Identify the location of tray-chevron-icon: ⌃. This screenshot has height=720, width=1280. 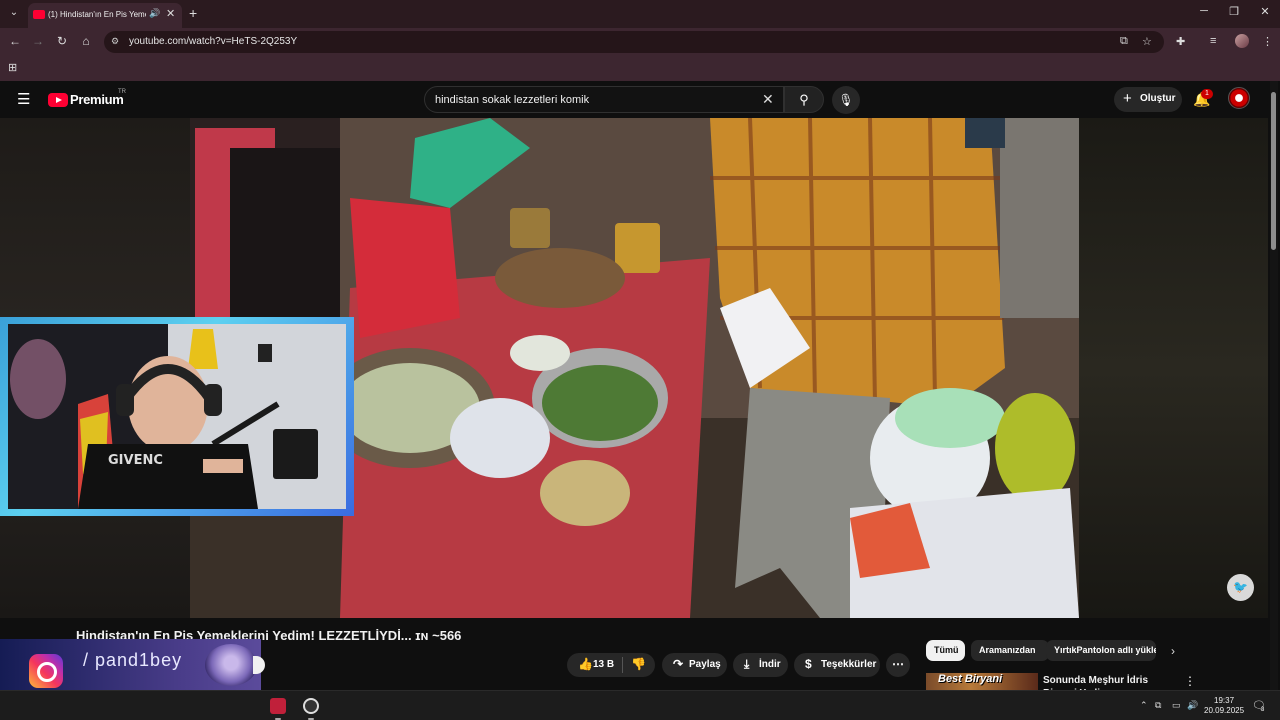
(1144, 705).